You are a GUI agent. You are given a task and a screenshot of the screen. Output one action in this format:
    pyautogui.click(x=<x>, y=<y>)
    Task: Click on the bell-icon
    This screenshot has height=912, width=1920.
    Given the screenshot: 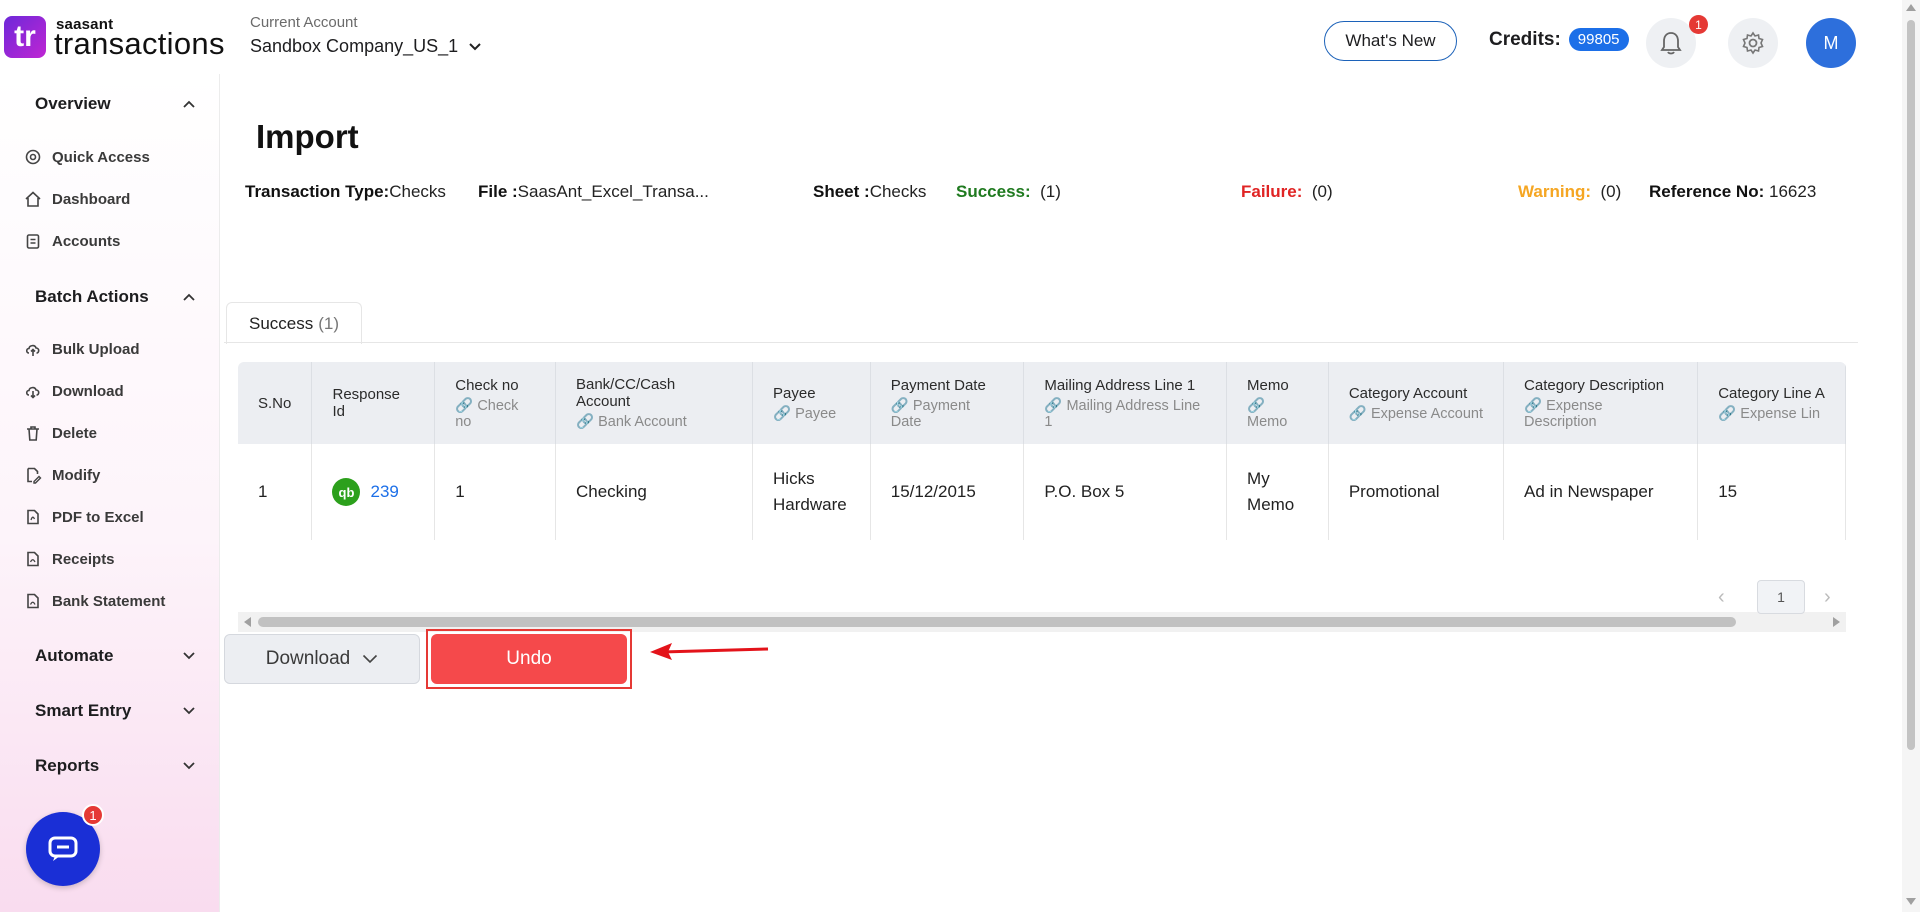 What is the action you would take?
    pyautogui.click(x=1671, y=43)
    